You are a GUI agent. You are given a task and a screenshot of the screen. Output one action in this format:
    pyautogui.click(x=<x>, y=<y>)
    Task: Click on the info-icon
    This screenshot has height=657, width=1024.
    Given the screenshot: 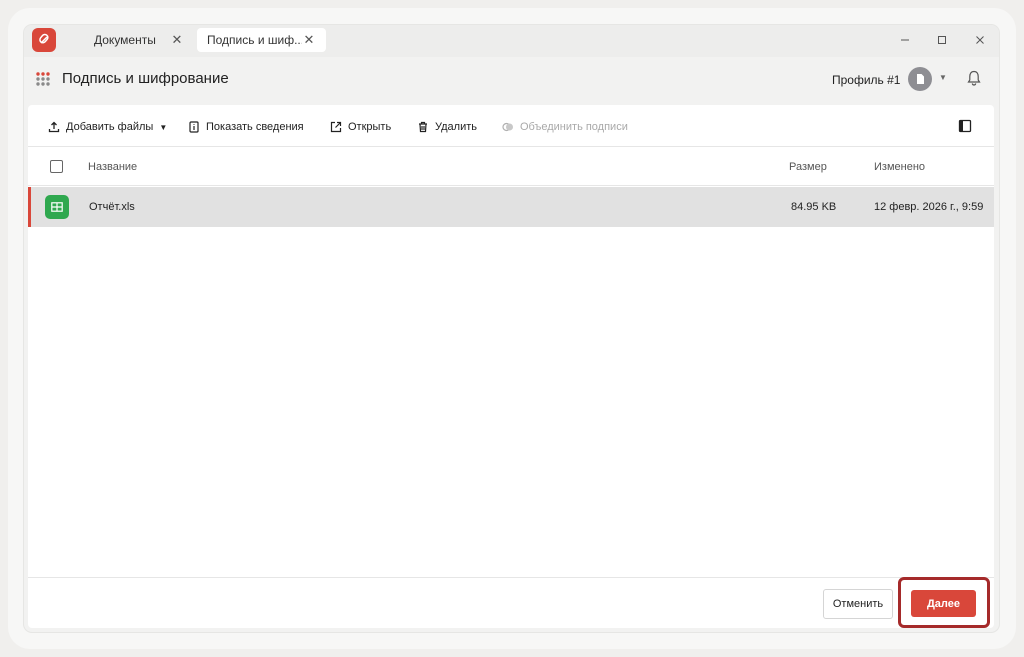 What is the action you would take?
    pyautogui.click(x=194, y=127)
    